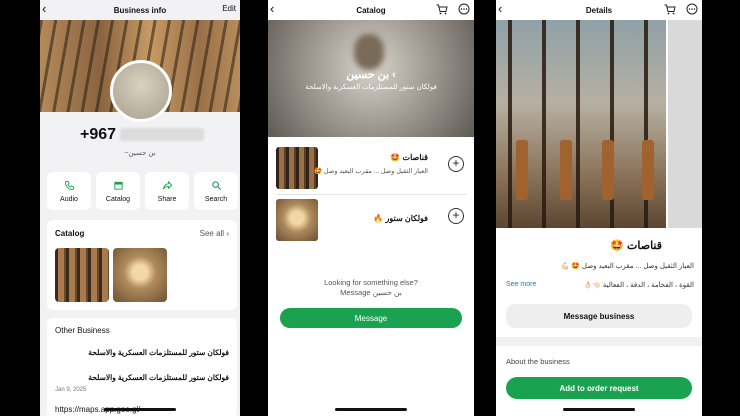  What do you see at coordinates (140, 153) in the screenshot?
I see `business-name: ~بن حسين` at bounding box center [140, 153].